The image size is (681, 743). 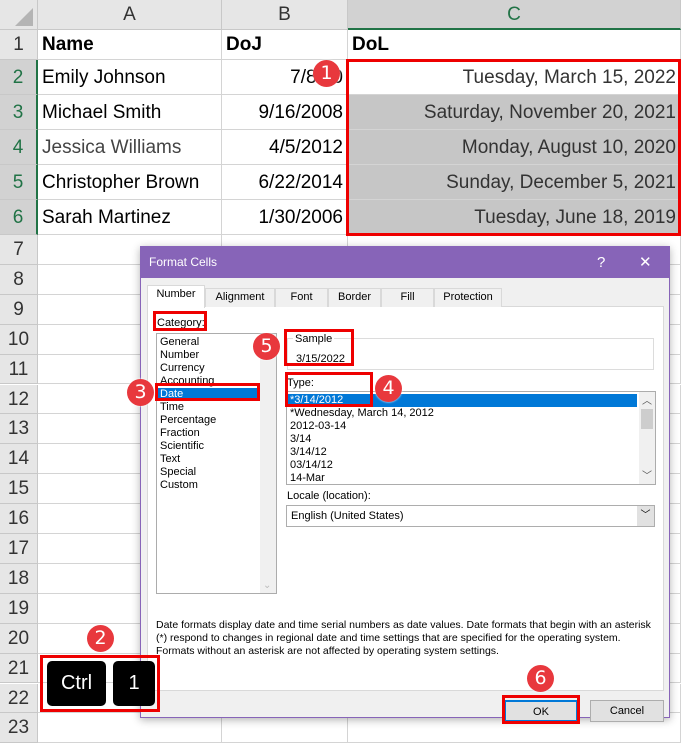 I want to click on callout-4: 4, so click(x=388, y=388).